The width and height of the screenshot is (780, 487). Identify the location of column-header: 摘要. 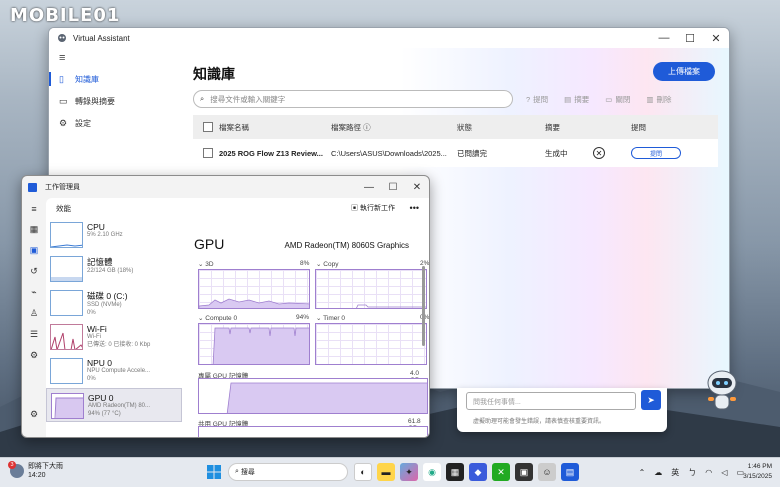
(552, 127).